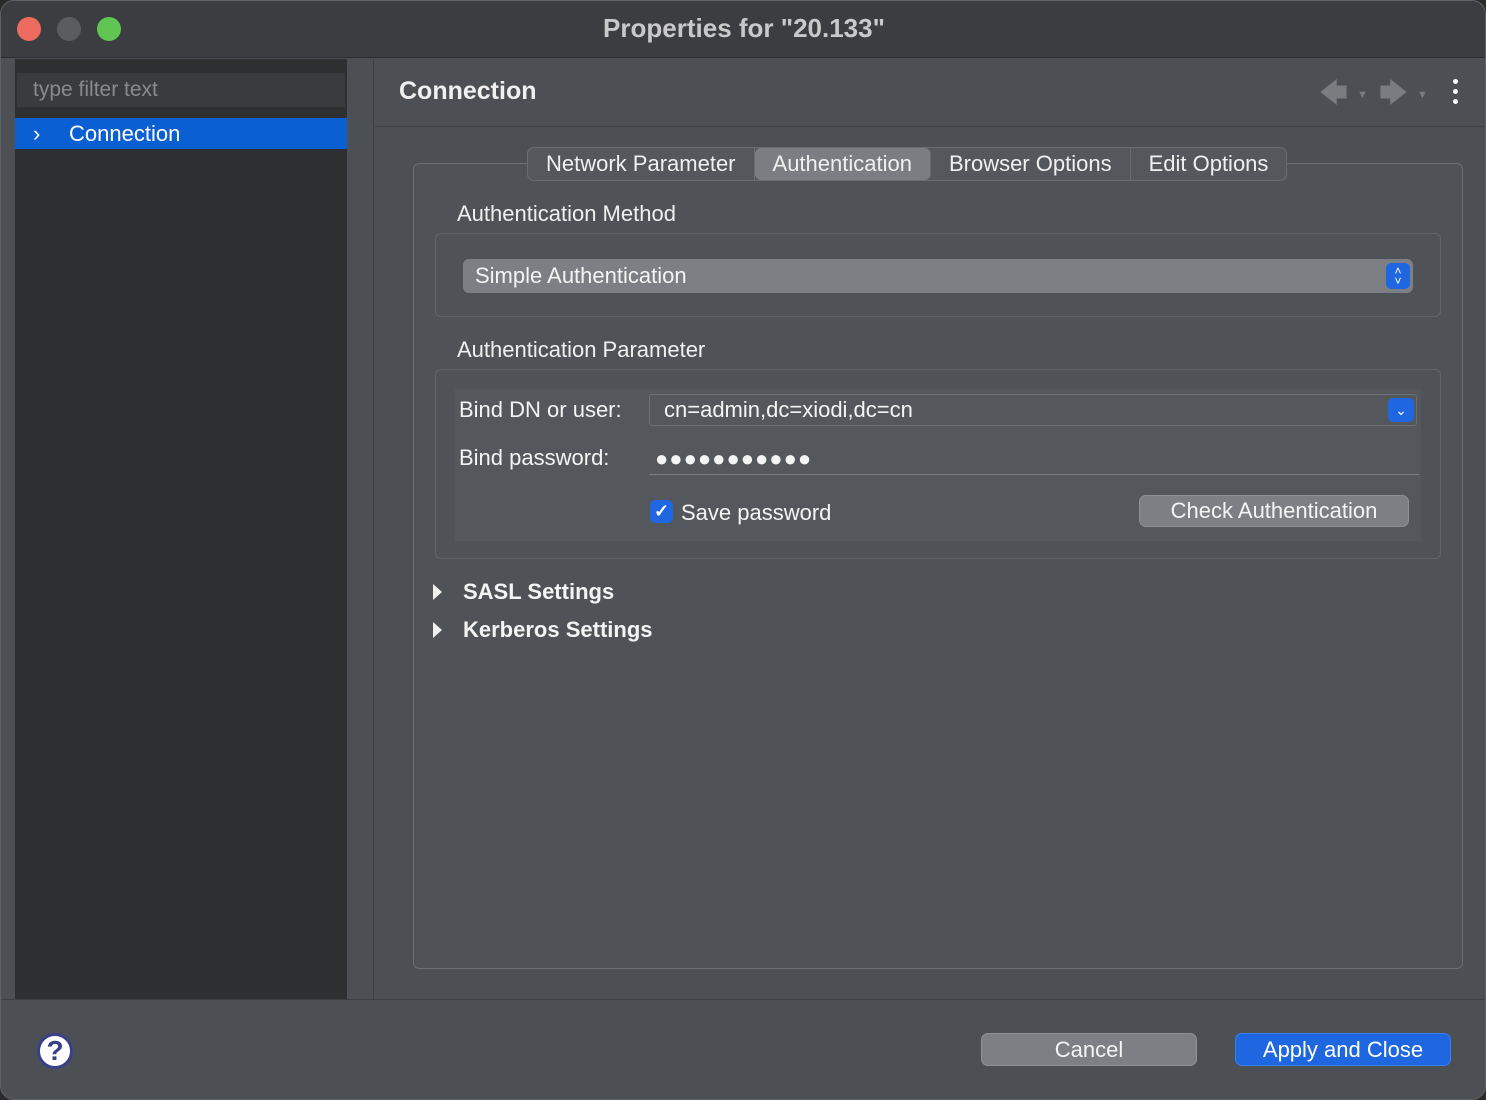  I want to click on forward-dropdown-icon: ▼, so click(1422, 95).